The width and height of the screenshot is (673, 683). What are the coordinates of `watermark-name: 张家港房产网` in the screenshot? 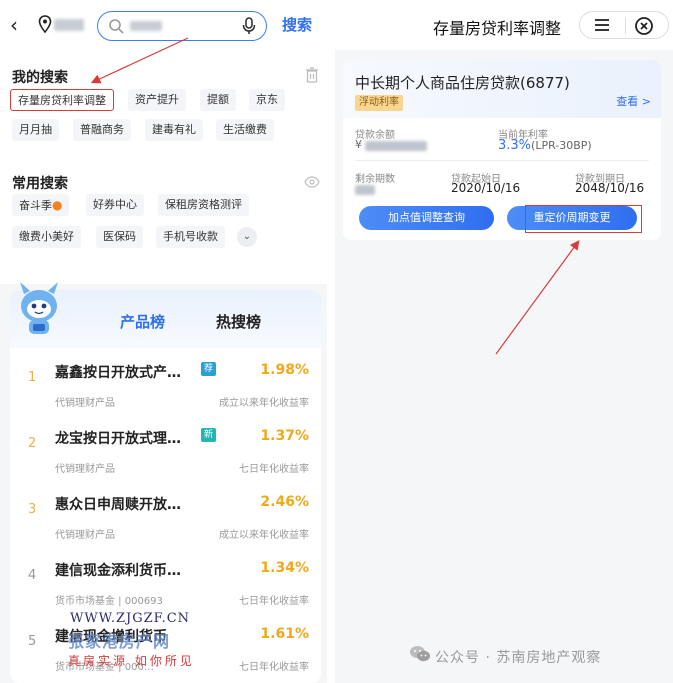 It's located at (119, 641).